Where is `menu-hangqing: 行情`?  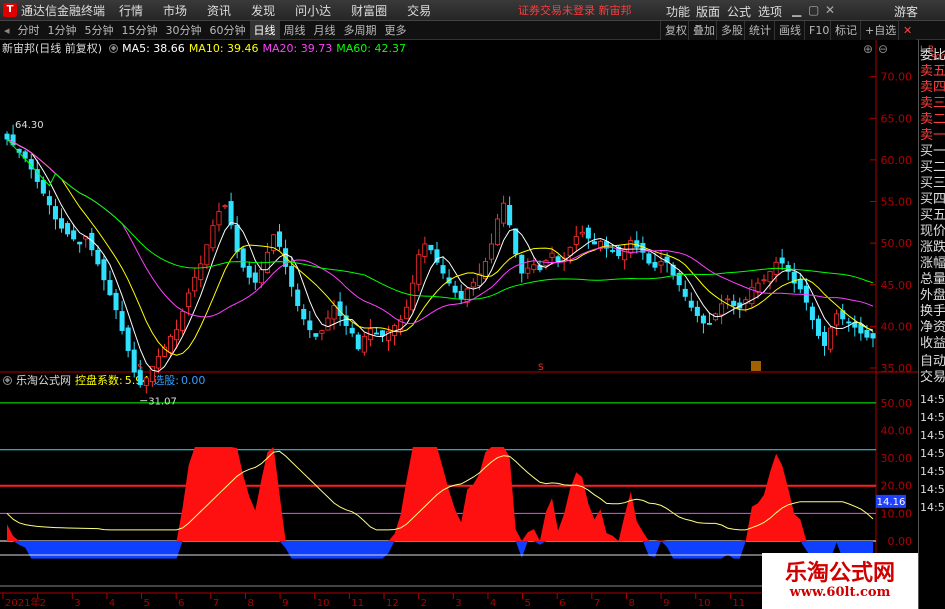
menu-hangqing: 行情 is located at coordinates (131, 10).